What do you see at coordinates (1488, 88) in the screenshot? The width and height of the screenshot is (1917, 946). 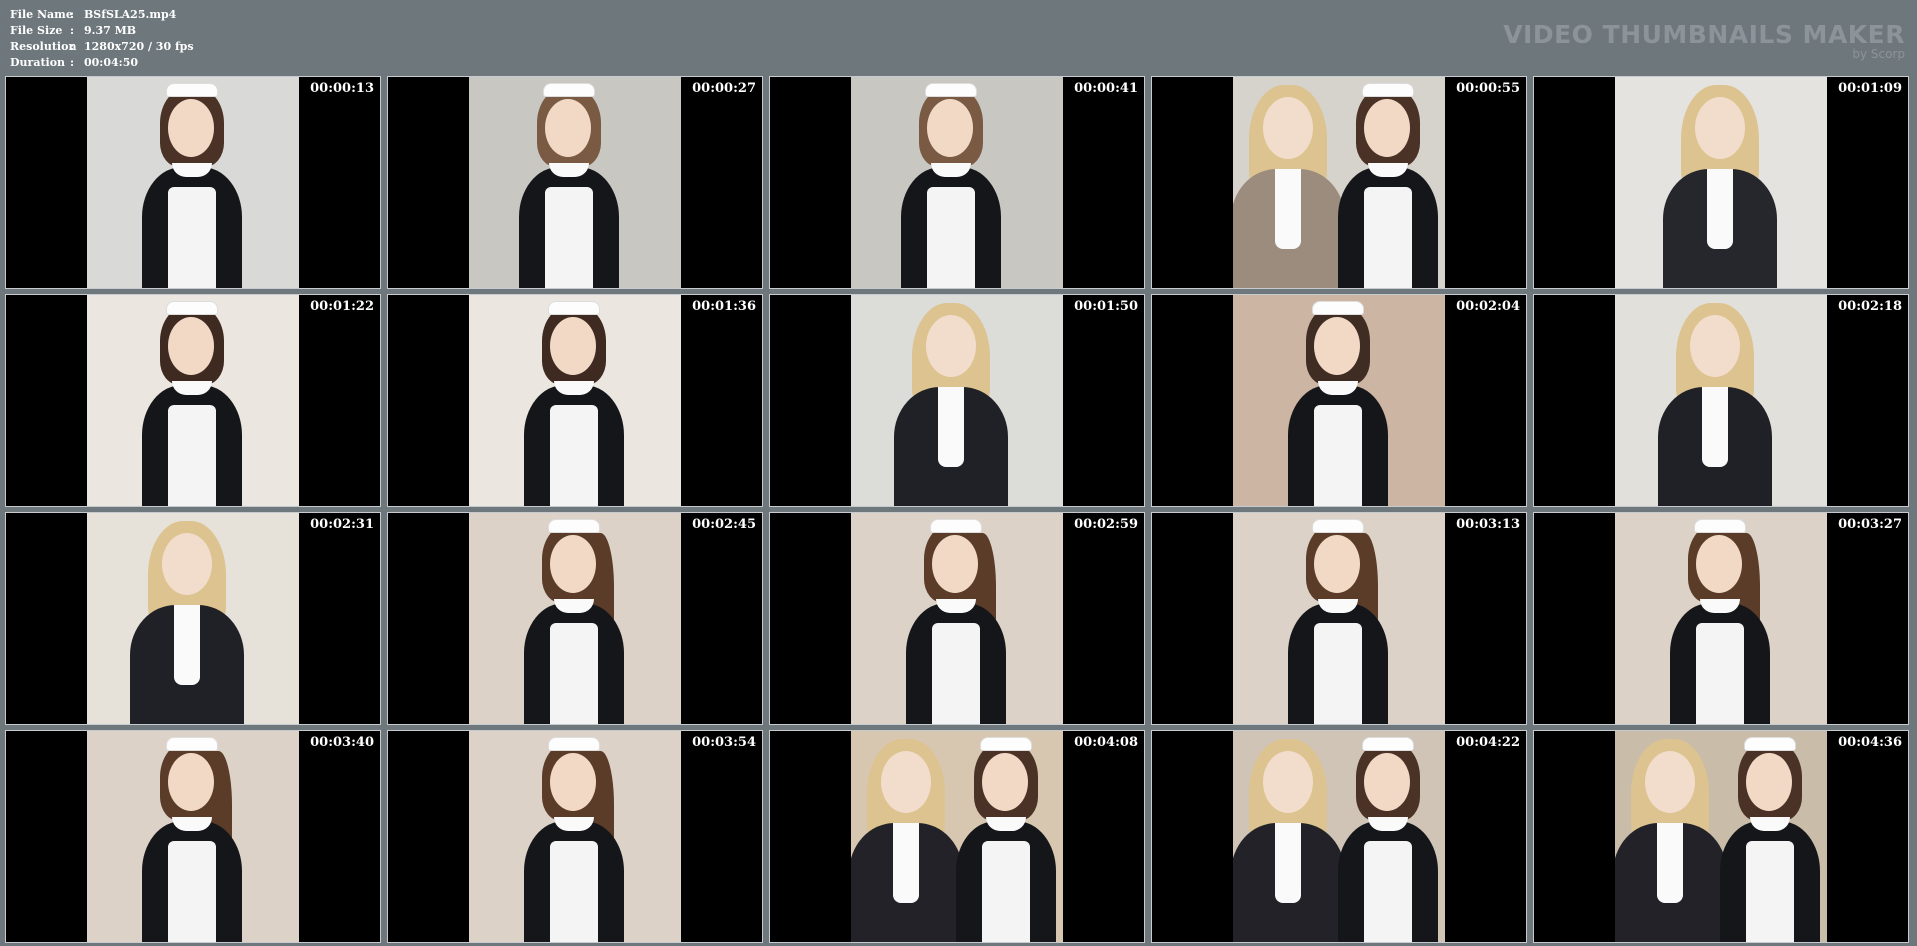 I see `timestamp-label: 00:00:55` at bounding box center [1488, 88].